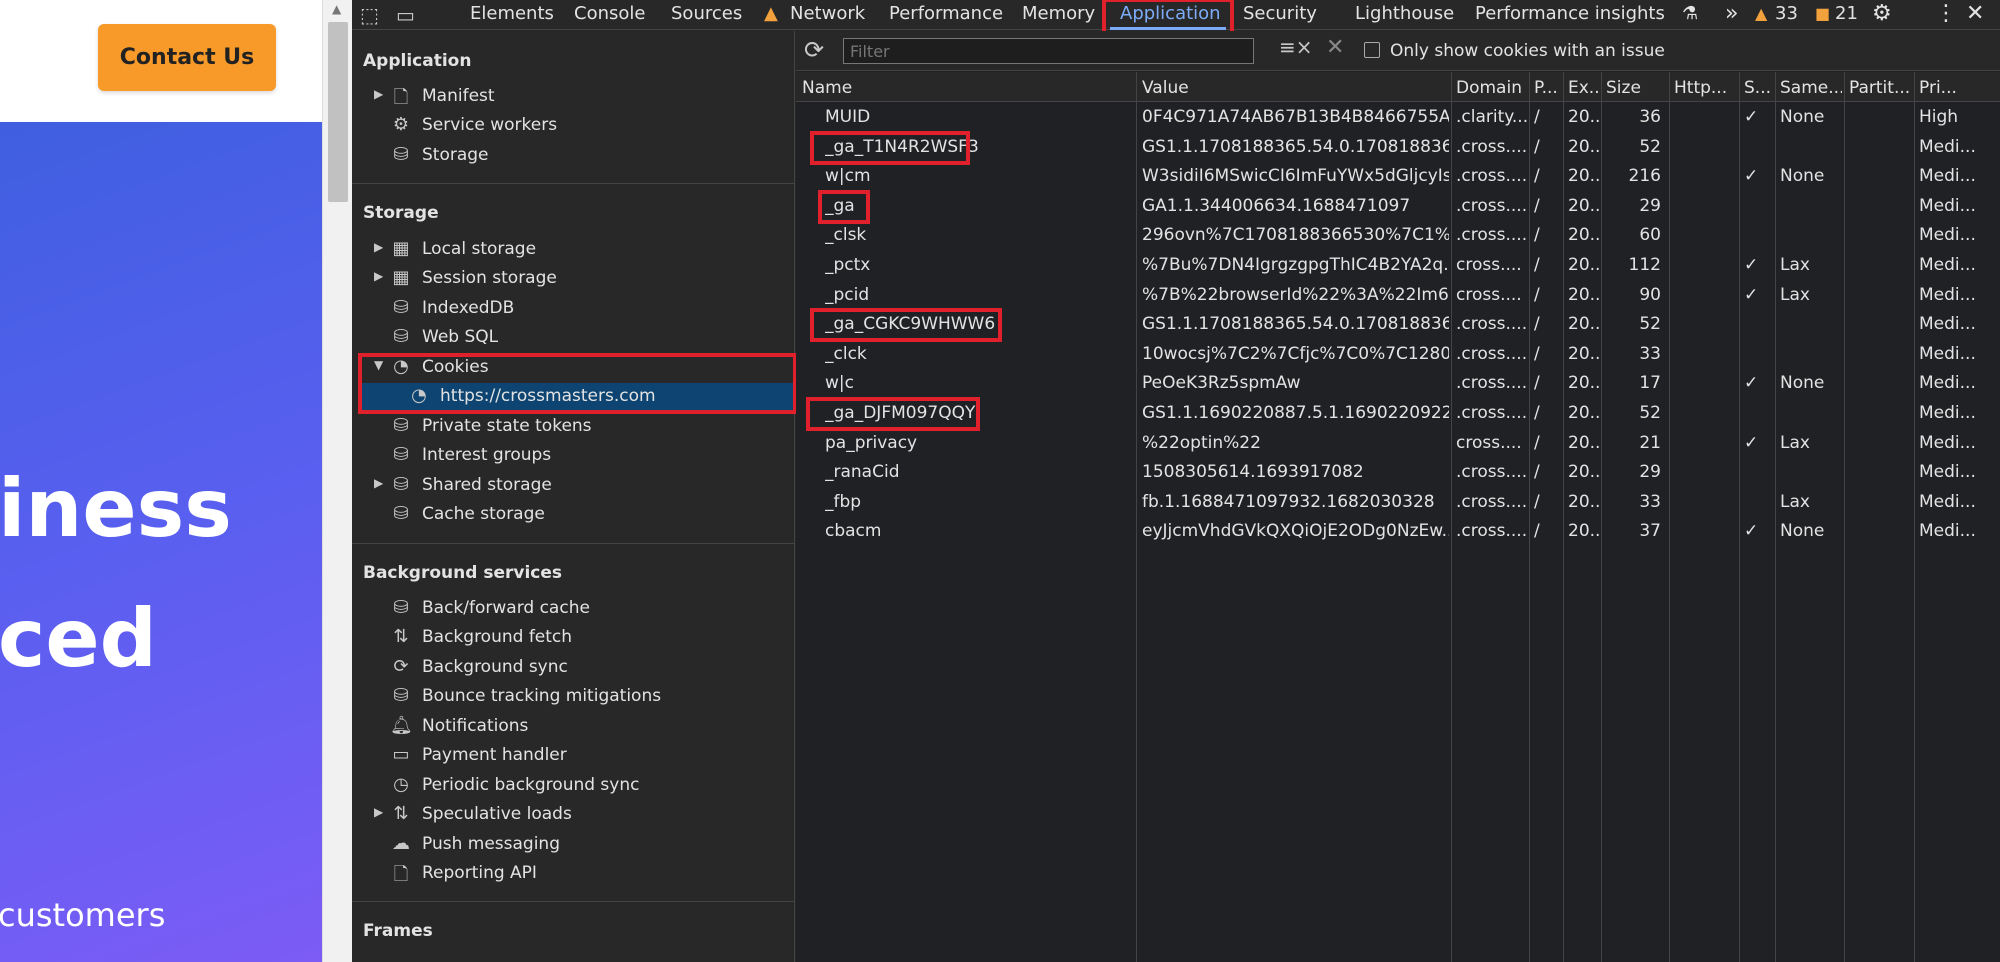  I want to click on tab-console: Console, so click(609, 15).